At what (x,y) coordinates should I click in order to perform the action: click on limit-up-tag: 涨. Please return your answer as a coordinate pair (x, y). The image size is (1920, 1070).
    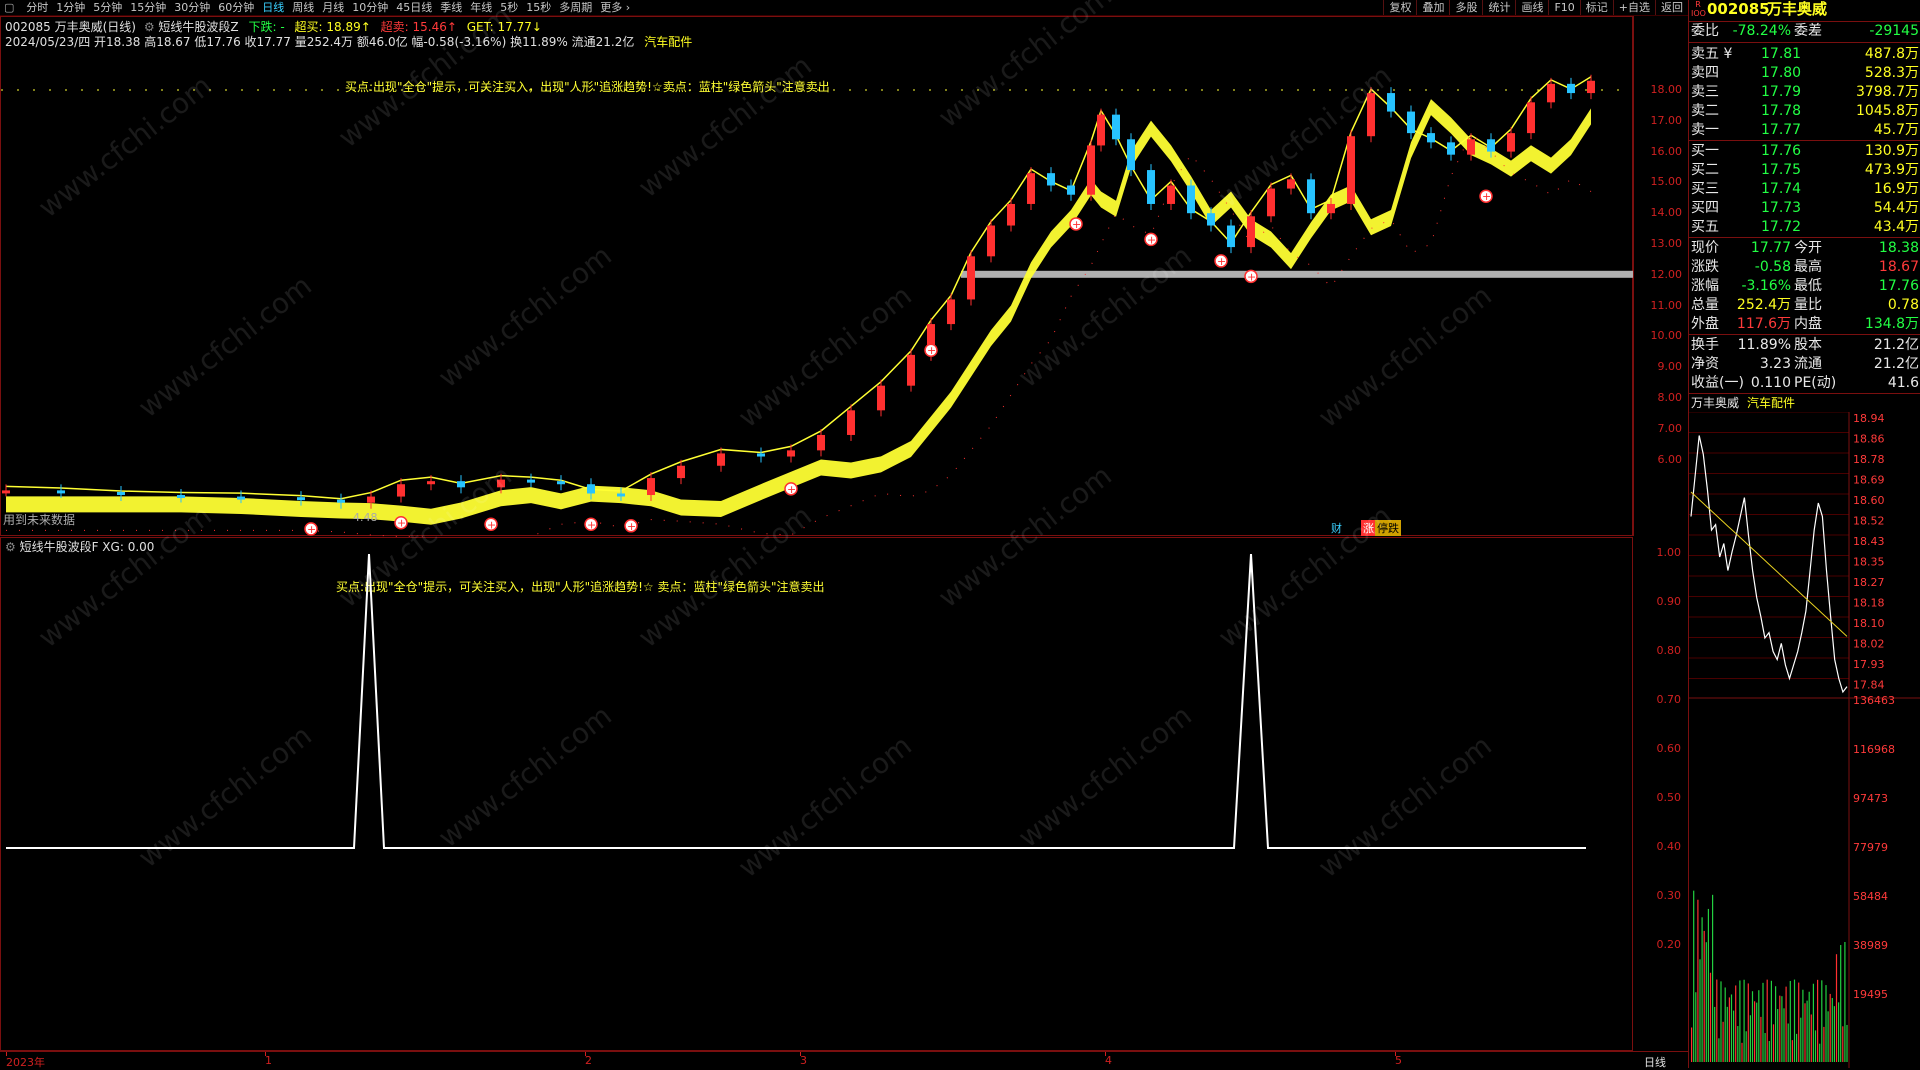
    Looking at the image, I should click on (1368, 528).